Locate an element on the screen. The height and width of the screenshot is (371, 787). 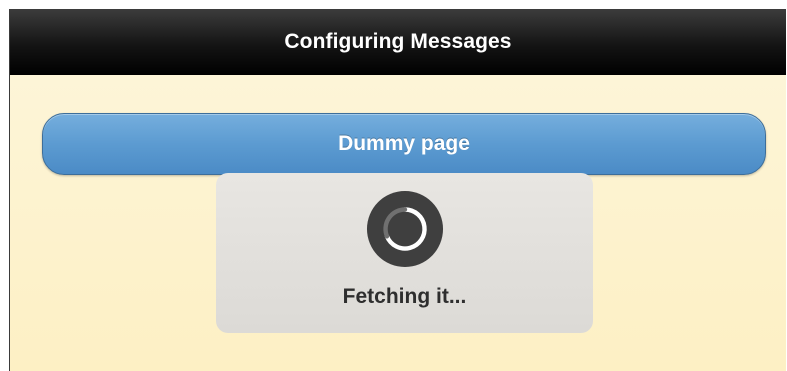
dummy-page-button-label: Dummy page is located at coordinates (404, 143).